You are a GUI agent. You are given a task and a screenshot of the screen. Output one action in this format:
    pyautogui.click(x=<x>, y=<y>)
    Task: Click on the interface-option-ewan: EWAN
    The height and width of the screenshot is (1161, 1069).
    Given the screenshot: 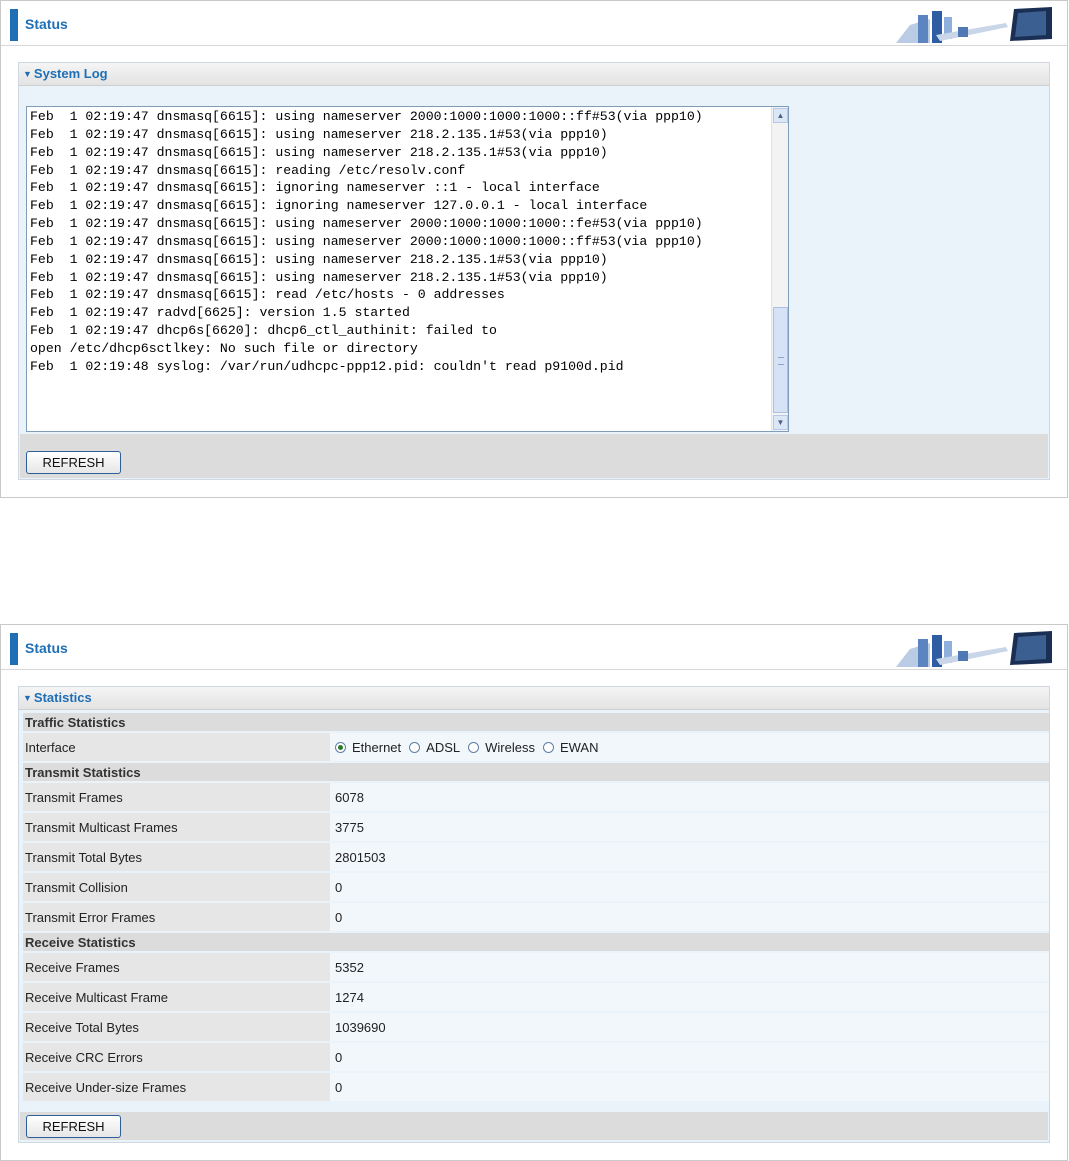 What is the action you would take?
    pyautogui.click(x=570, y=747)
    